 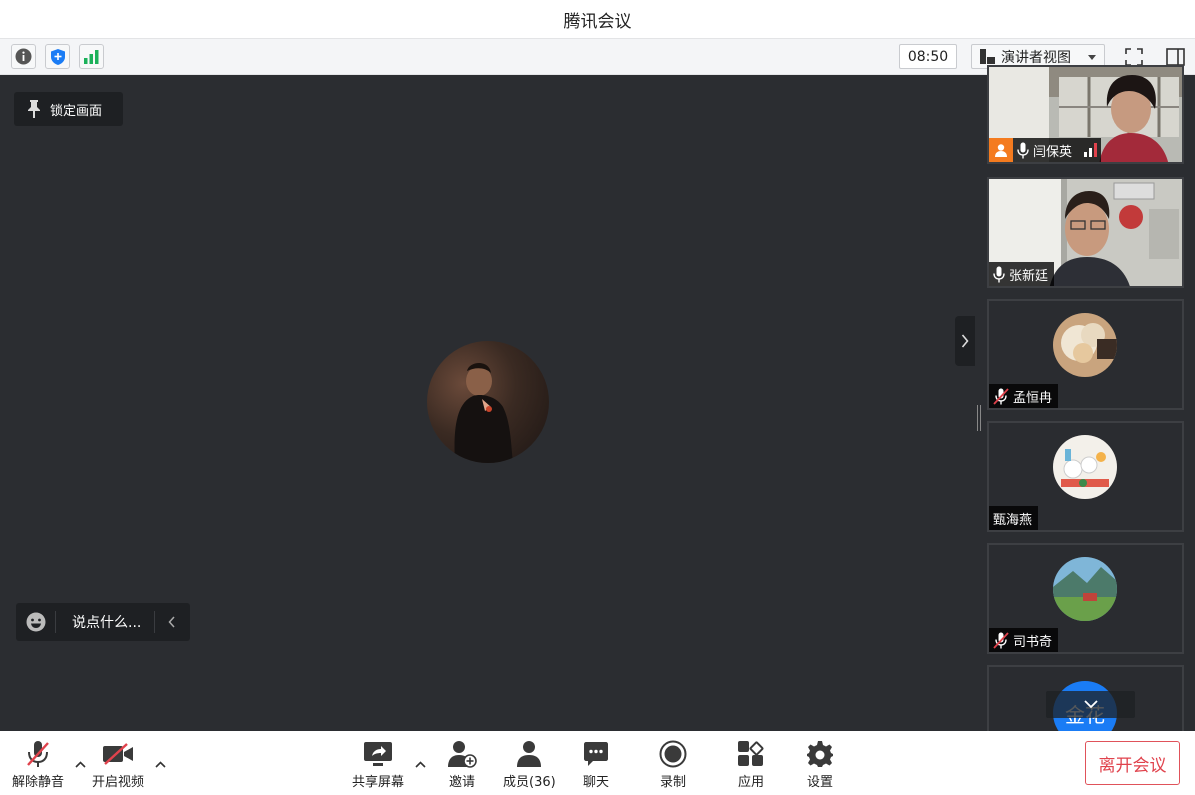 What do you see at coordinates (1033, 642) in the screenshot?
I see `participant-name: 司书奇` at bounding box center [1033, 642].